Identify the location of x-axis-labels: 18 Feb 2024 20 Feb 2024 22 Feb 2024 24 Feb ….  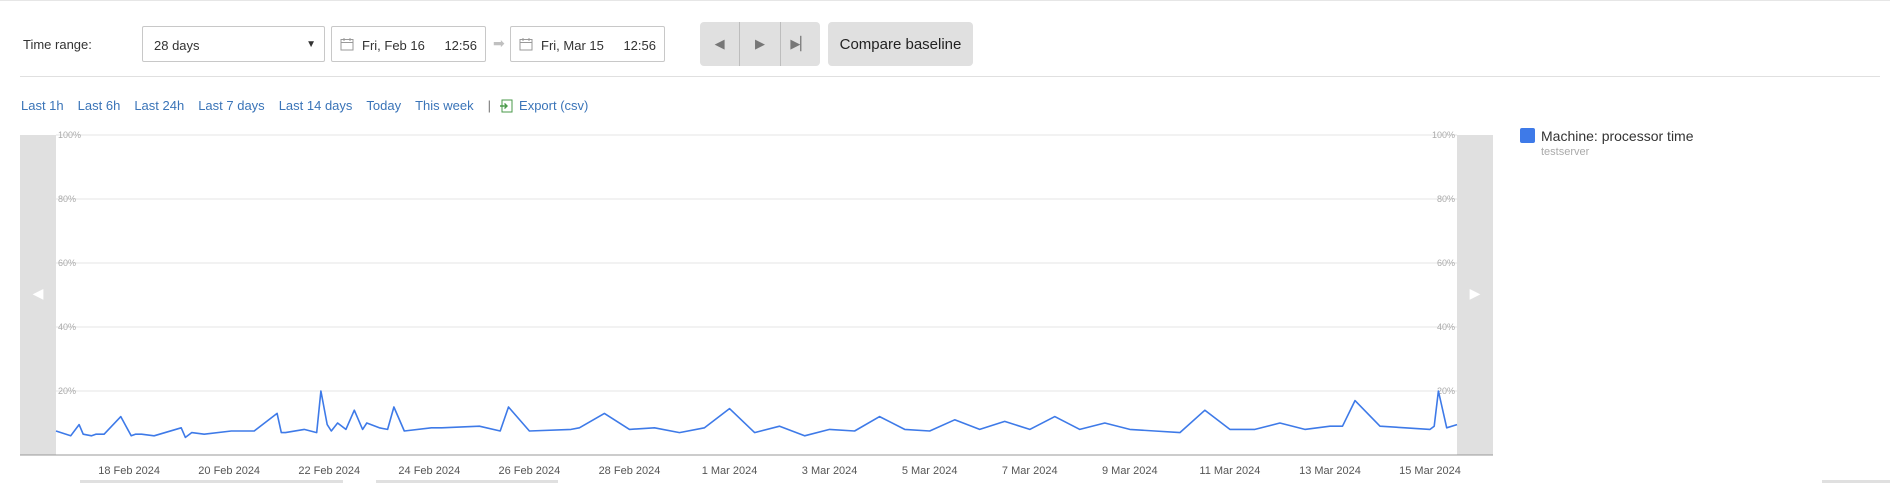
(779, 470).